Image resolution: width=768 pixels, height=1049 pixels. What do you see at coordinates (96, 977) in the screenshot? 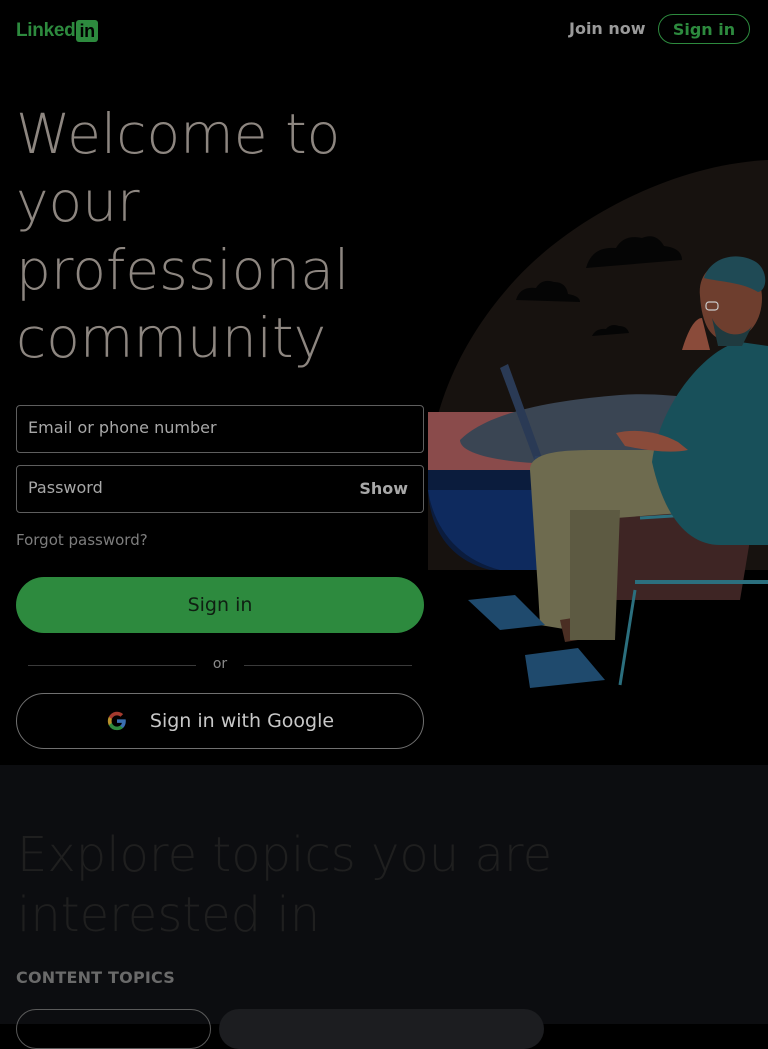
I see `content-topics-label: CONTENT TOPICS` at bounding box center [96, 977].